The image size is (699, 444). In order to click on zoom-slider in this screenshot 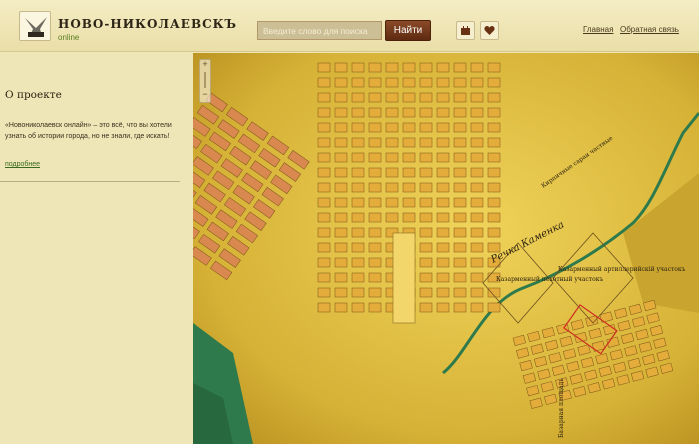, I will do `click(205, 80)`.